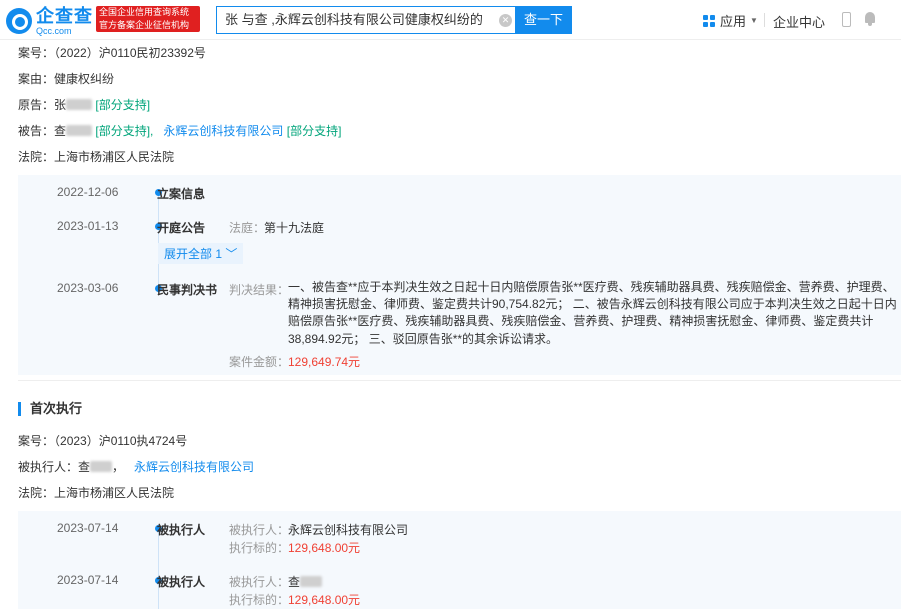 The image size is (901, 609). What do you see at coordinates (187, 289) in the screenshot?
I see `timeline-type: 民事判决书` at bounding box center [187, 289].